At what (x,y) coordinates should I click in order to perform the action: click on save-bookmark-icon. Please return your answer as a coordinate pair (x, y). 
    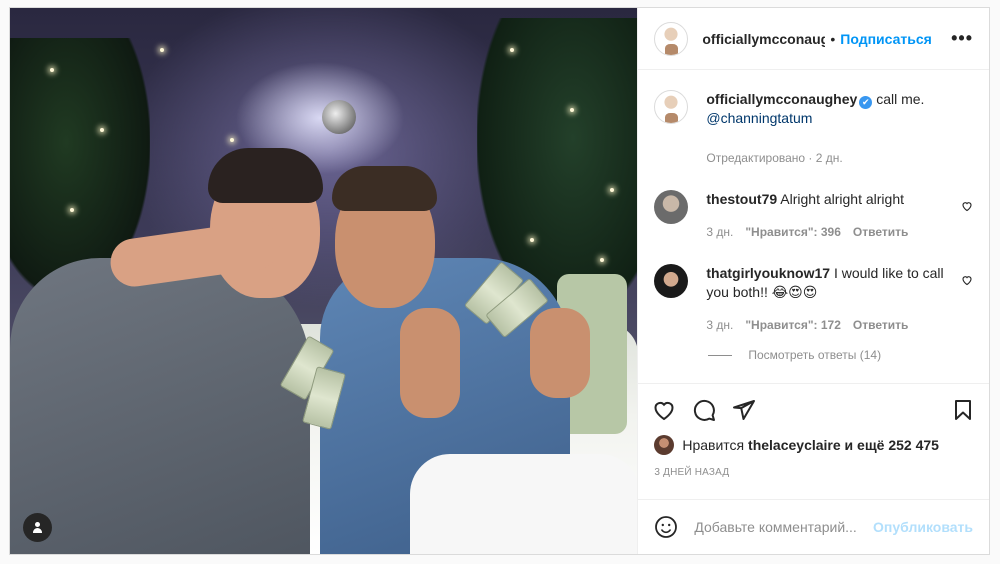
    Looking at the image, I should click on (963, 410).